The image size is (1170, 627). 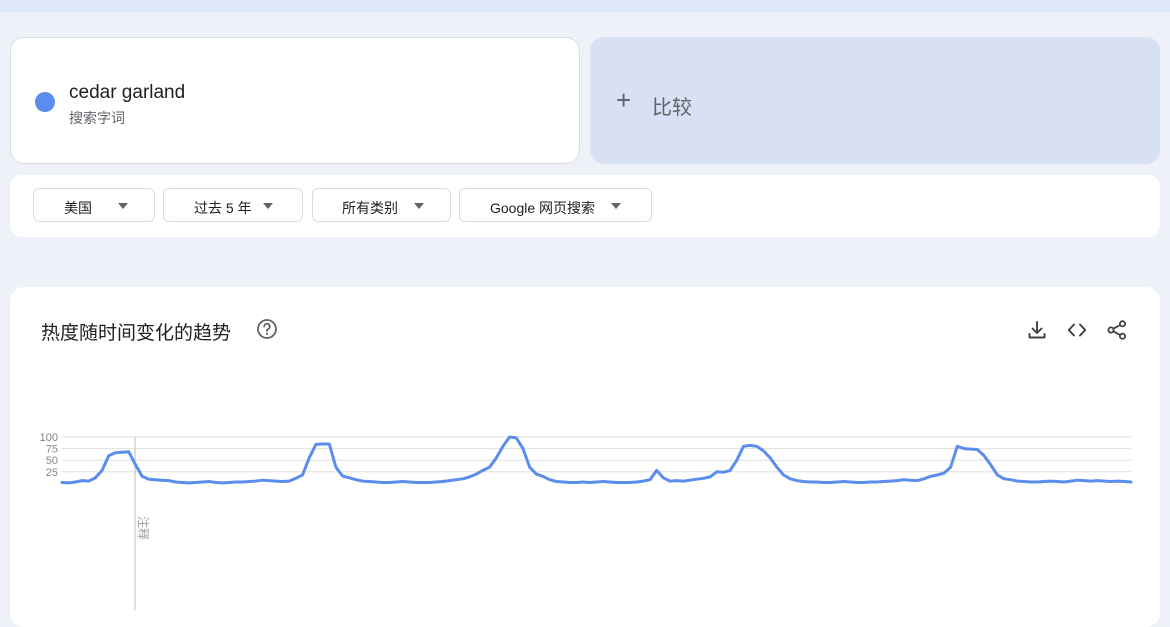 What do you see at coordinates (49, 438) in the screenshot?
I see `y-tick-label: 100` at bounding box center [49, 438].